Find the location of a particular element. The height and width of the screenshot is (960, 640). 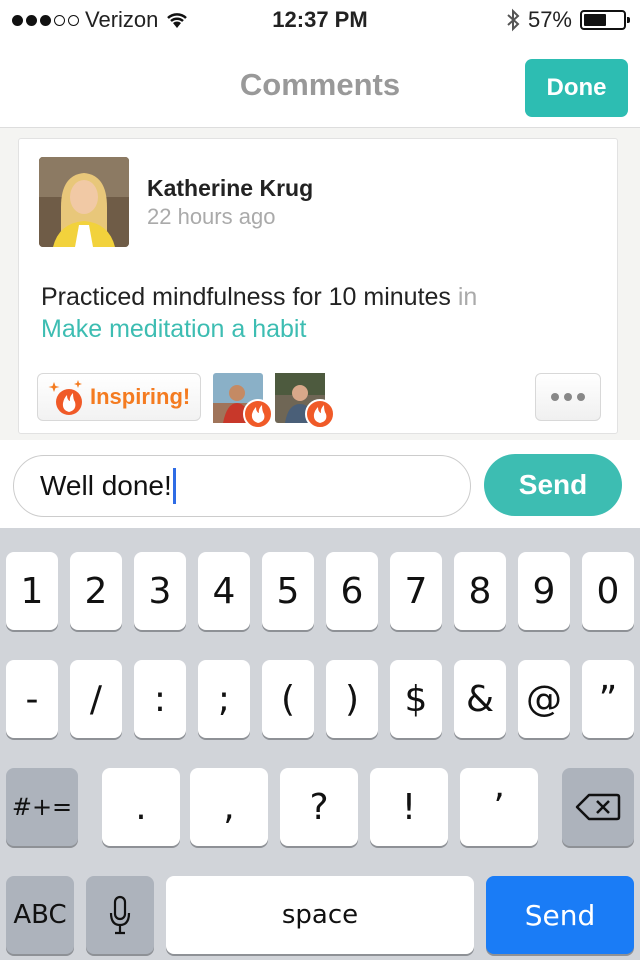

key: ( is located at coordinates (288, 699).